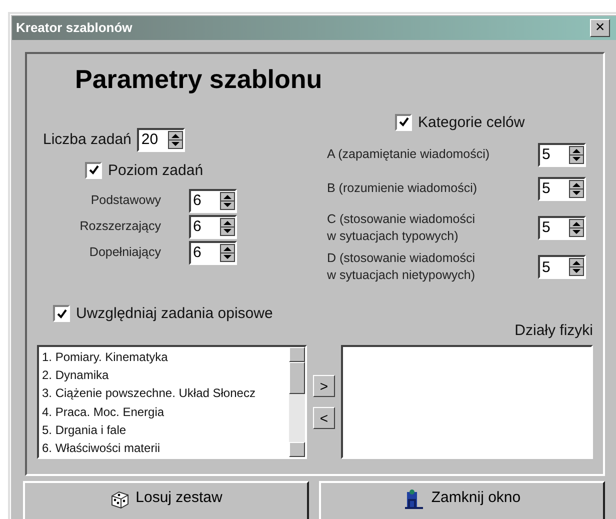 Image resolution: width=616 pixels, height=519 pixels. Describe the element at coordinates (164, 375) in the screenshot. I see `list-item: 2. Dynamika` at that location.